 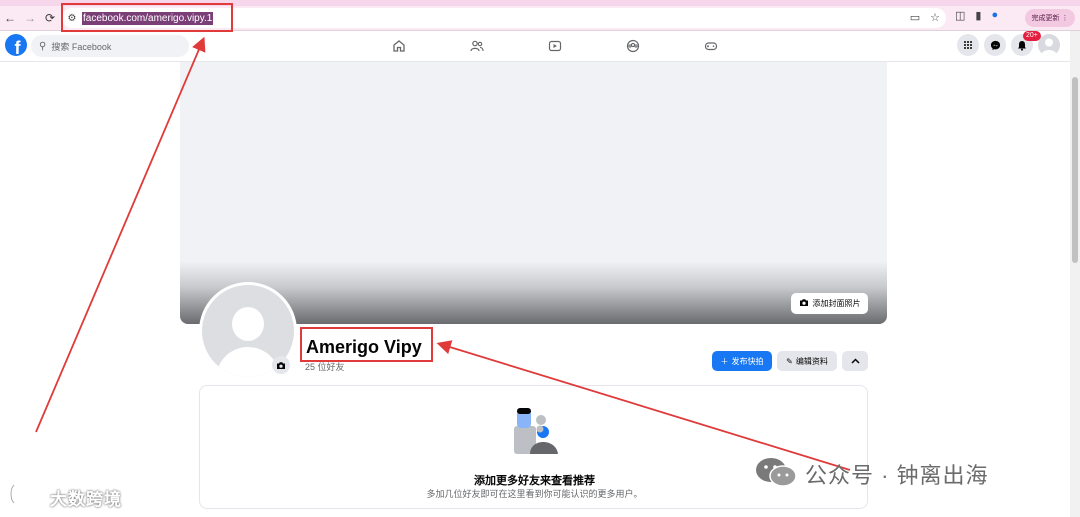 I want to click on brand-logo-icon, so click(x=27, y=494).